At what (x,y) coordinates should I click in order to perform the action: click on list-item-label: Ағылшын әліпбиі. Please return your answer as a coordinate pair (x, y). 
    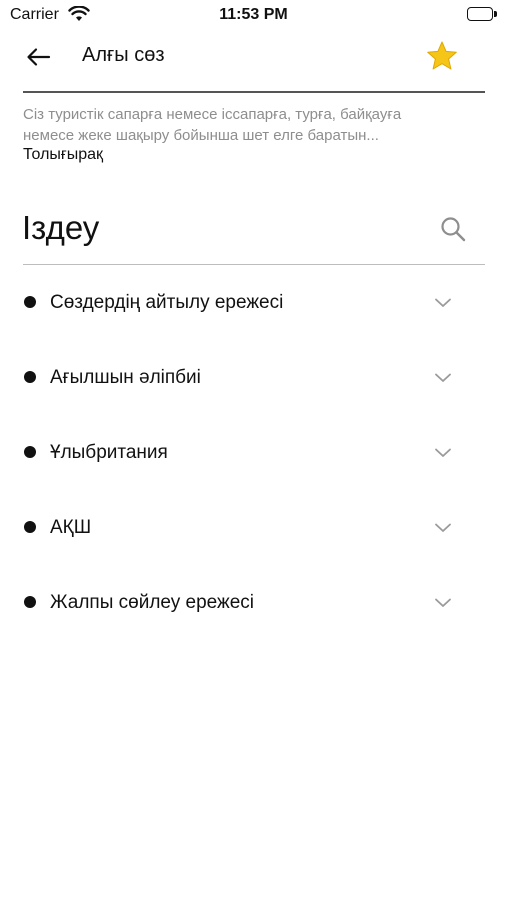
    Looking at the image, I should click on (125, 377).